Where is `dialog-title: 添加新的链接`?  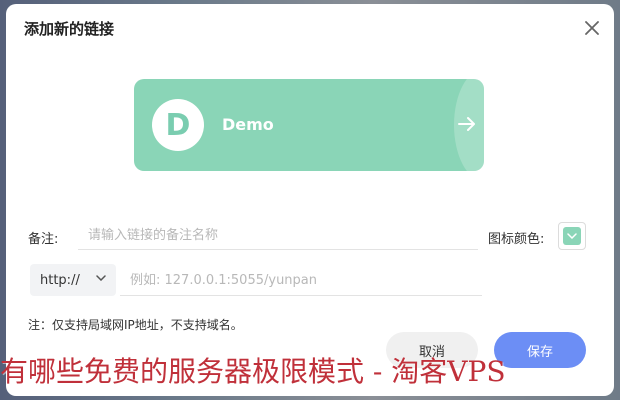
dialog-title: 添加新的链接 is located at coordinates (69, 29).